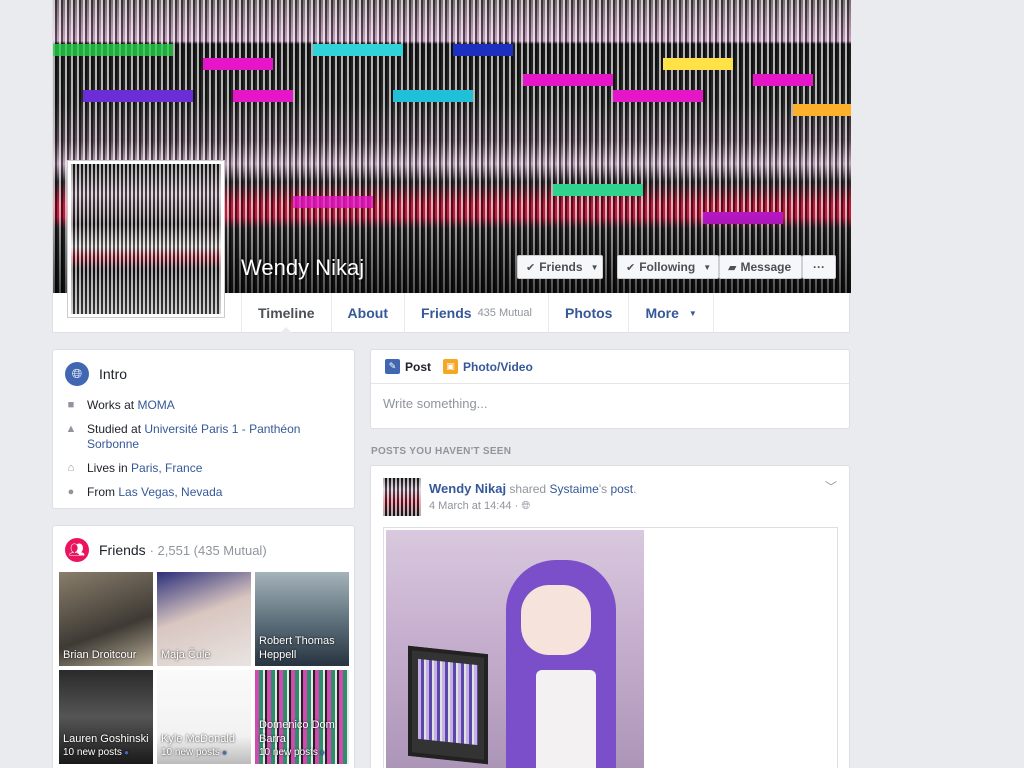 Image resolution: width=1024 pixels, height=768 pixels. I want to click on post-title: Wendy Nikaj shared Systaime's post., so click(533, 488).